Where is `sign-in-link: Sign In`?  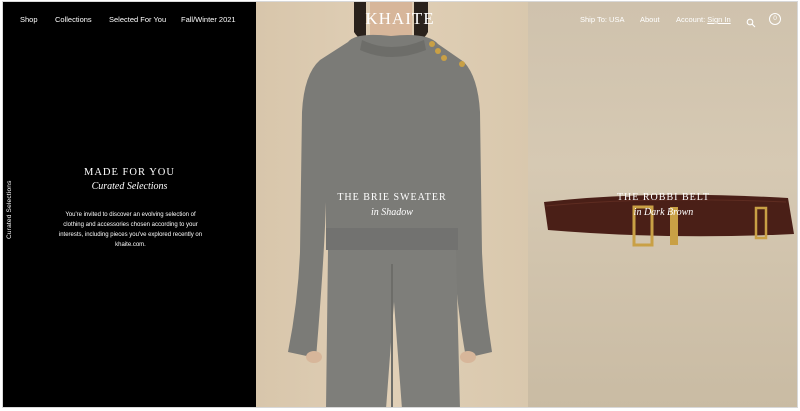
sign-in-link: Sign In is located at coordinates (718, 19).